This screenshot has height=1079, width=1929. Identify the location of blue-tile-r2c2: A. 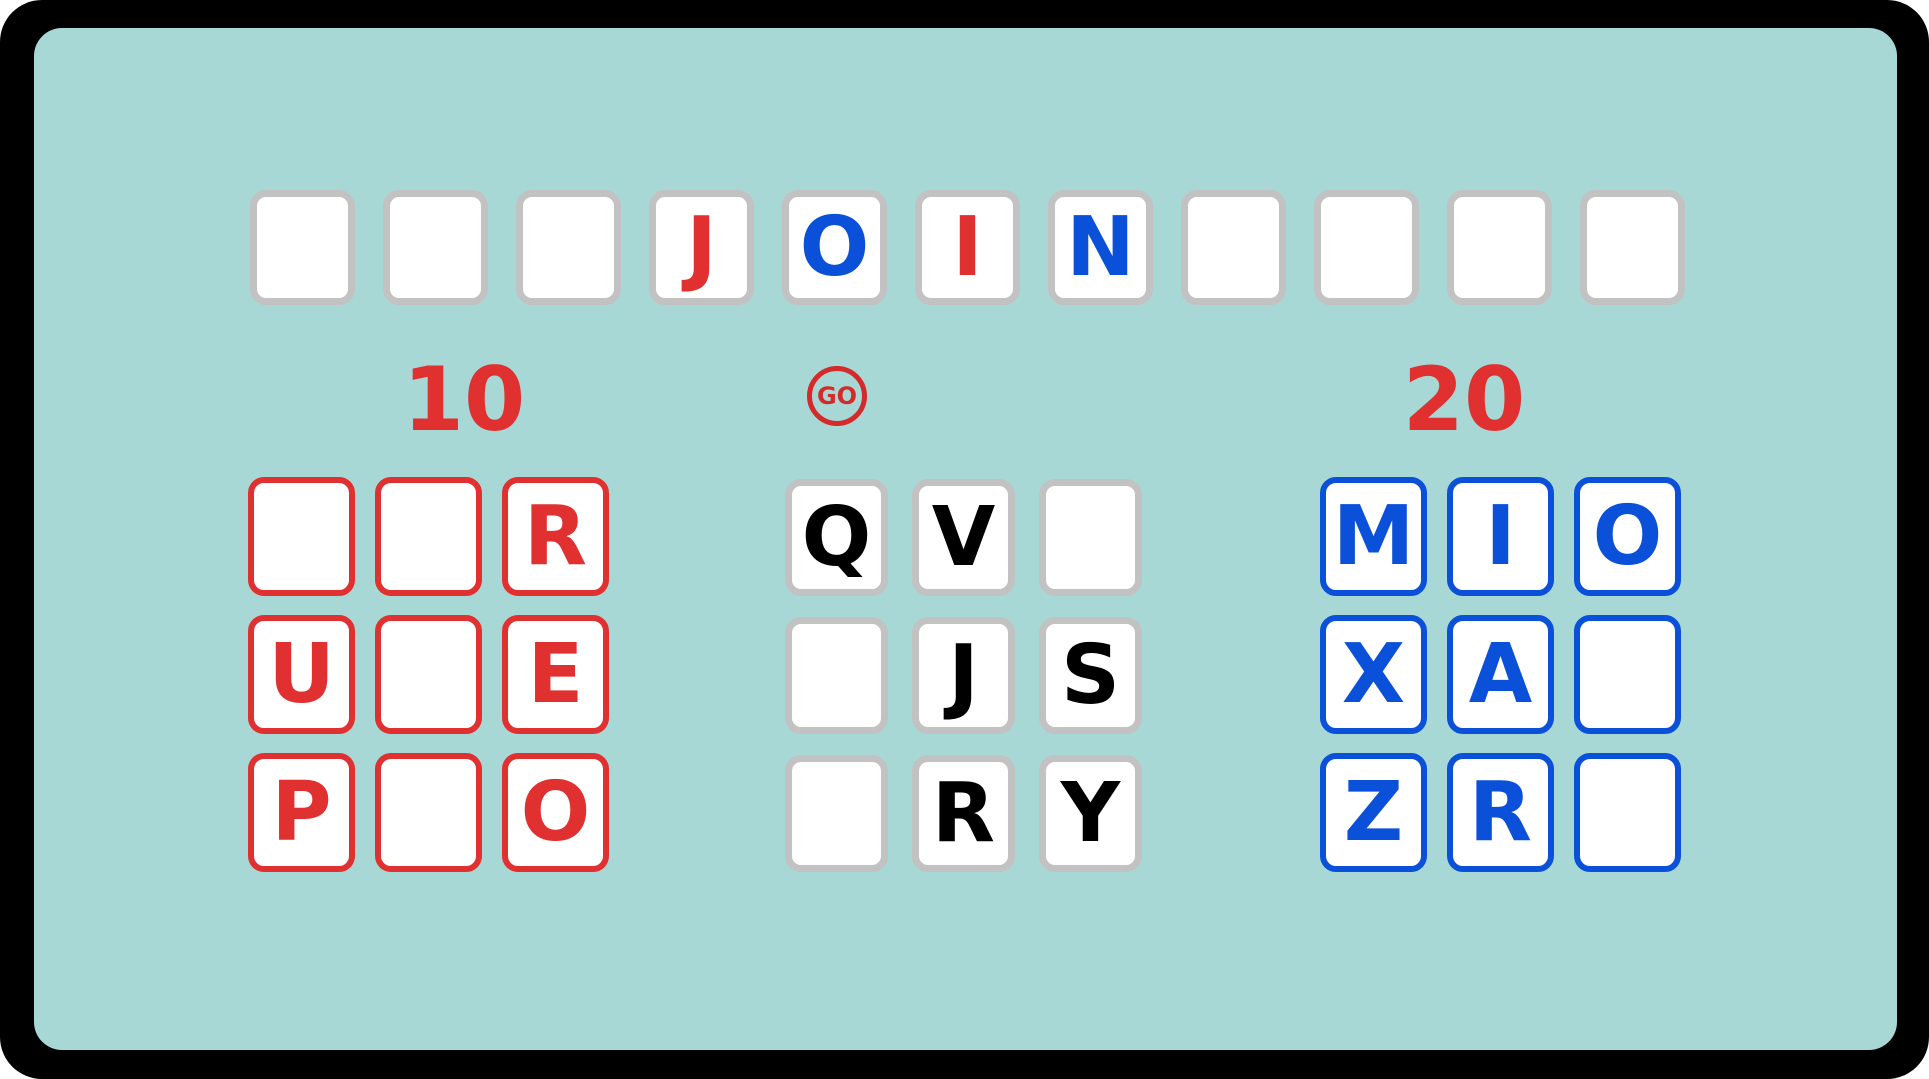
(1500, 674).